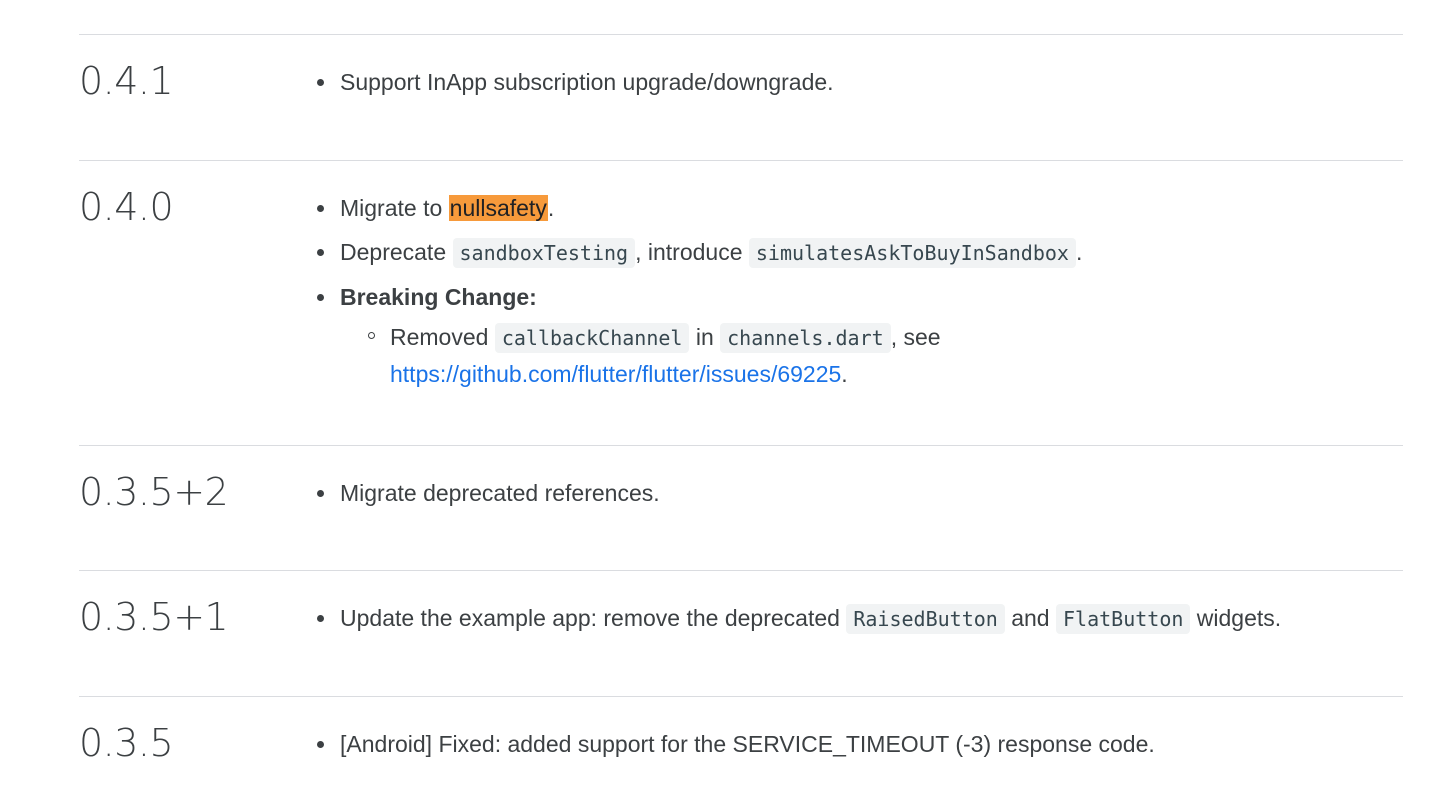  I want to click on breaking-change-label: Breaking Change:, so click(438, 297).